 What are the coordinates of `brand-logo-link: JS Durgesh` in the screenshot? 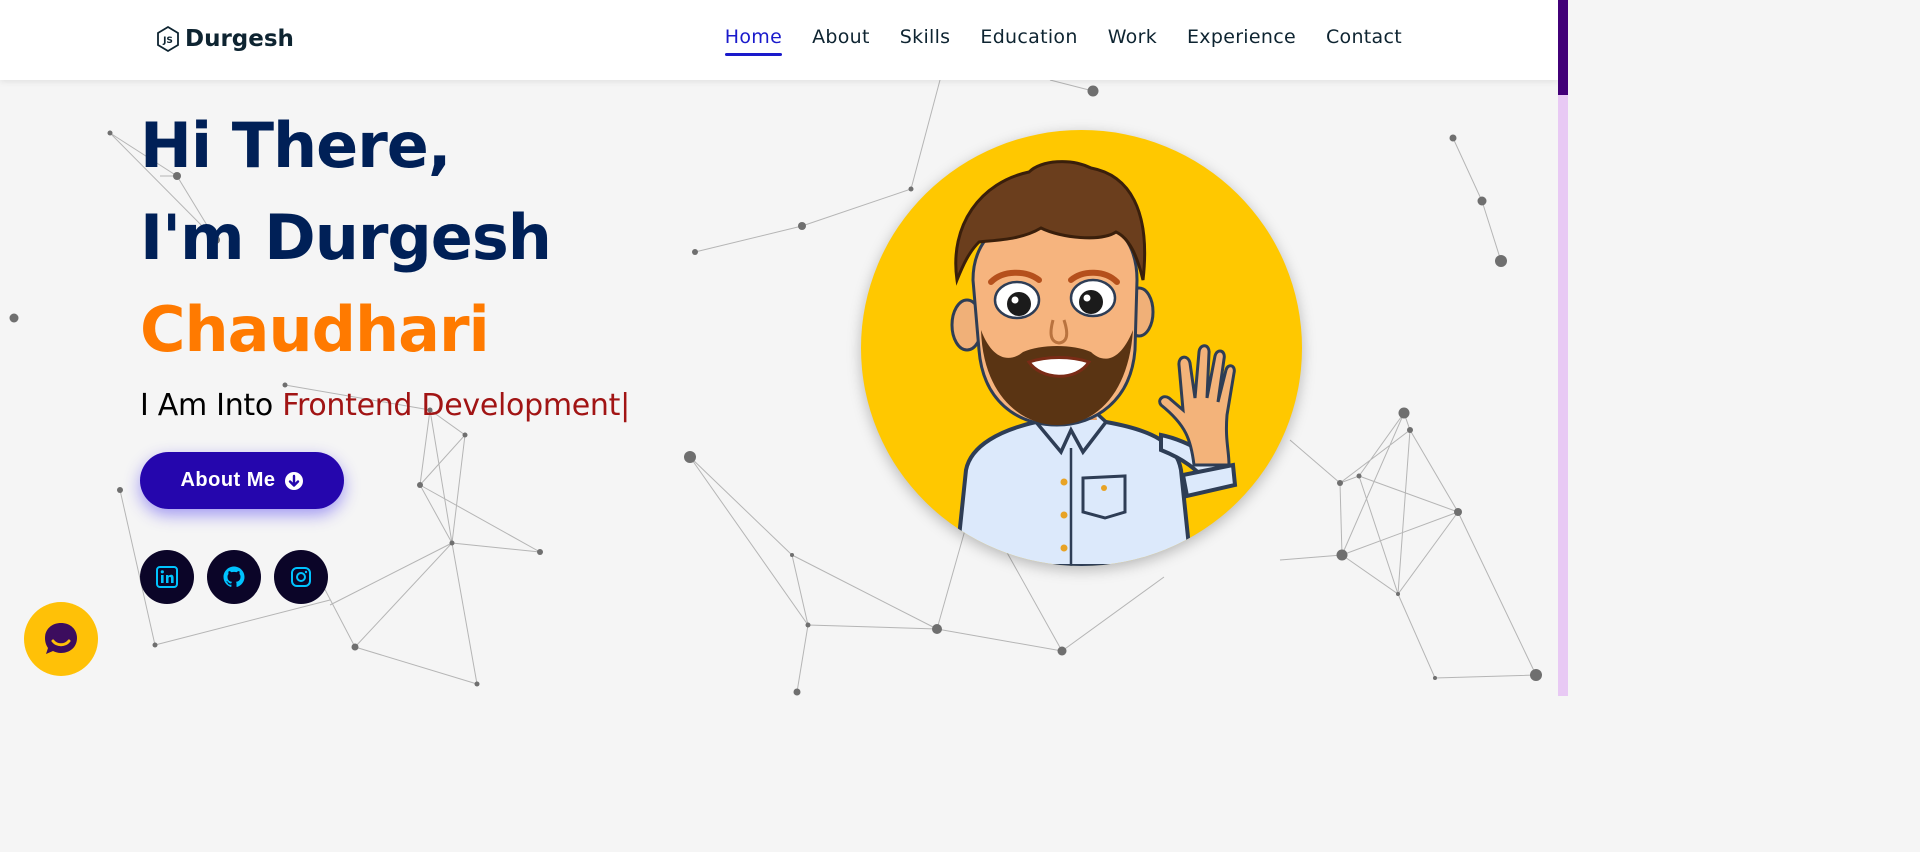 It's located at (224, 39).